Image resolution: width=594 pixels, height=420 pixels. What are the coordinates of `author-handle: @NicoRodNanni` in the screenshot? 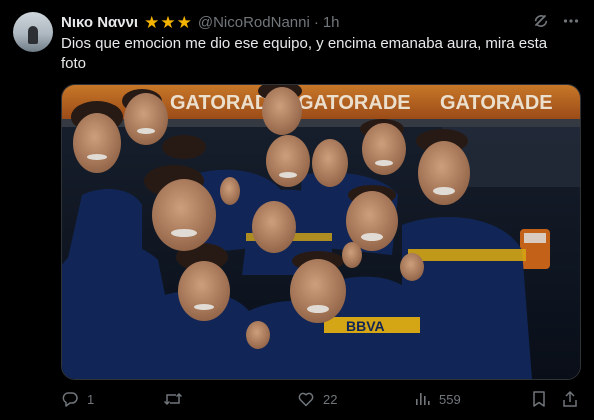 It's located at (254, 22).